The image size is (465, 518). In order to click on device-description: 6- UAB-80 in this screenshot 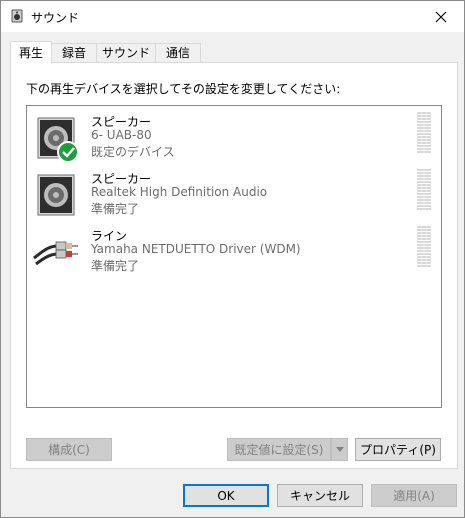, I will do `click(121, 135)`.